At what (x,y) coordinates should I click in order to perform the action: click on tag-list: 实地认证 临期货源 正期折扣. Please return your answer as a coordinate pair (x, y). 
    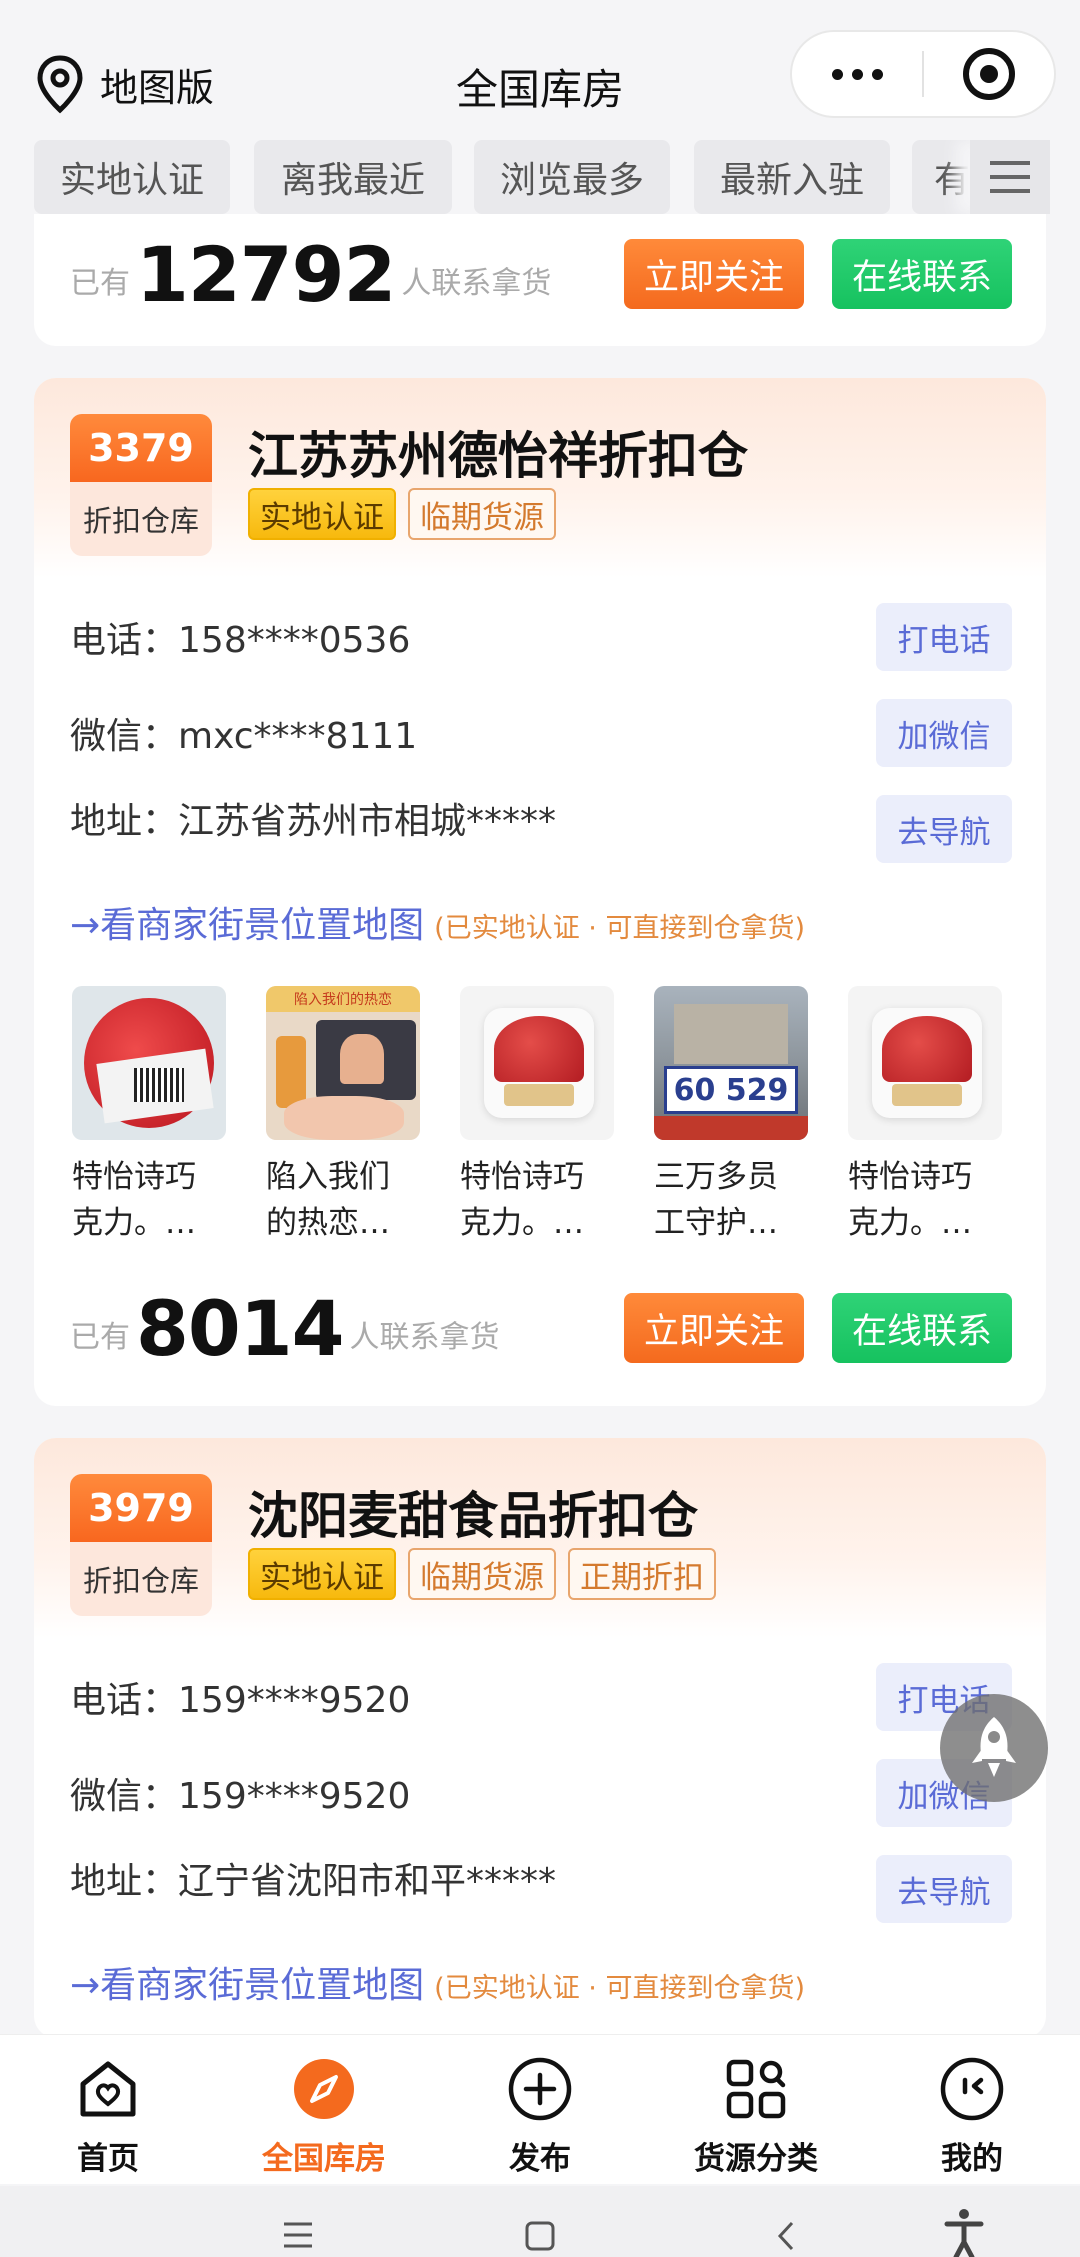
    Looking at the image, I should click on (482, 1574).